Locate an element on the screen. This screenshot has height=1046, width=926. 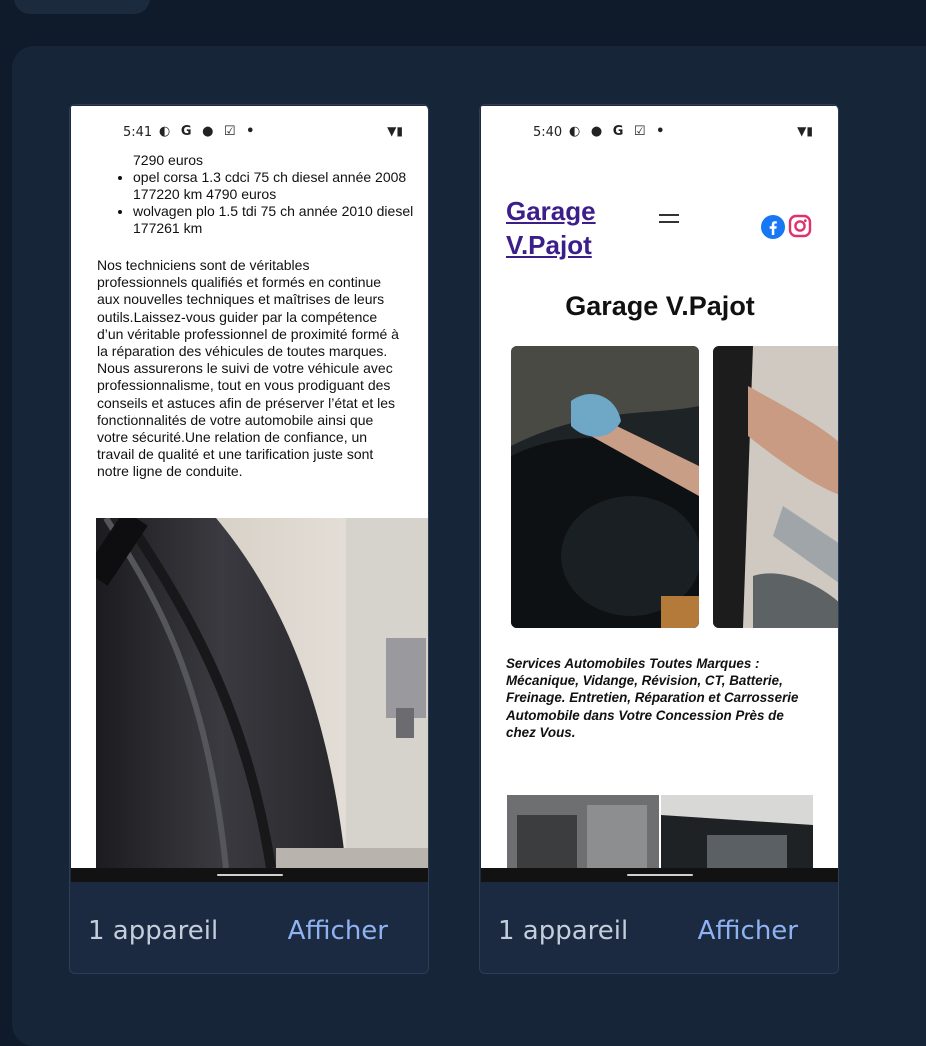
engine-photos is located at coordinates (660, 831).